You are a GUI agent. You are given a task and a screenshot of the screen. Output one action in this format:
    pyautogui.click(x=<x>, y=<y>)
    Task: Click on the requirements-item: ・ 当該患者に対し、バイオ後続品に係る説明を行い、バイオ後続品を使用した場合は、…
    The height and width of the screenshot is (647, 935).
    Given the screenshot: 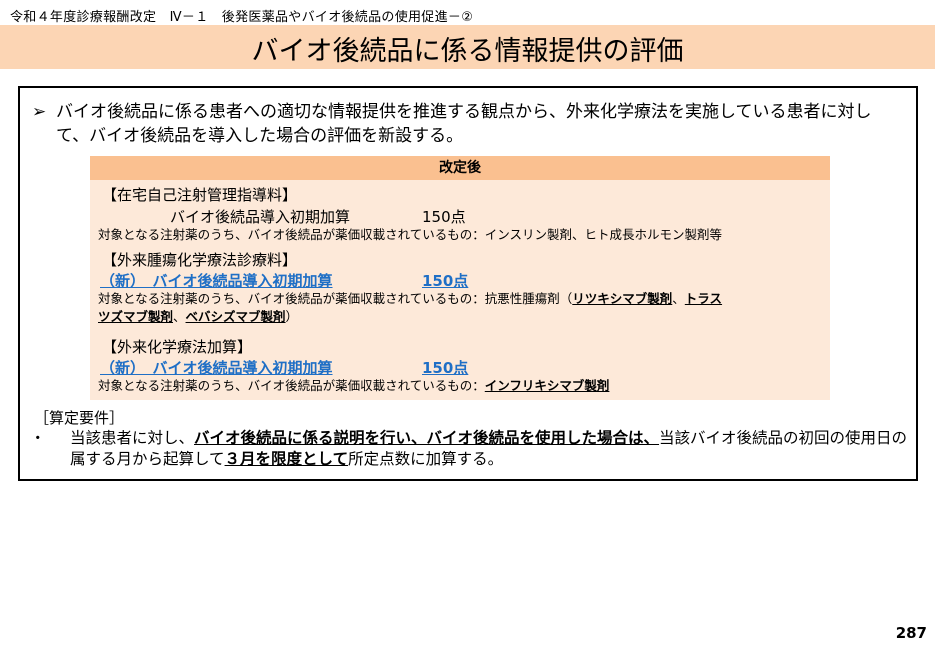 What is the action you would take?
    pyautogui.click(x=470, y=449)
    